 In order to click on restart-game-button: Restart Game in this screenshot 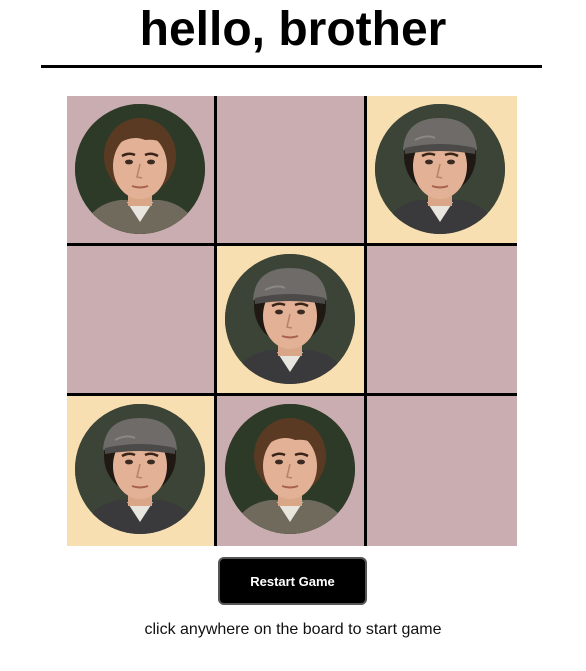, I will do `click(292, 581)`.